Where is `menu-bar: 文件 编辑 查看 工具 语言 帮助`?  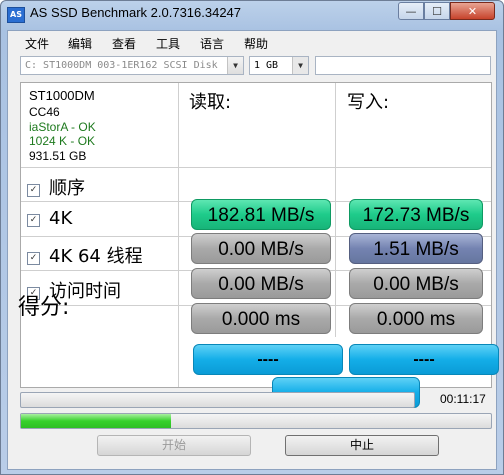 menu-bar: 文件 编辑 查看 工具 语言 帮助 is located at coordinates (252, 42).